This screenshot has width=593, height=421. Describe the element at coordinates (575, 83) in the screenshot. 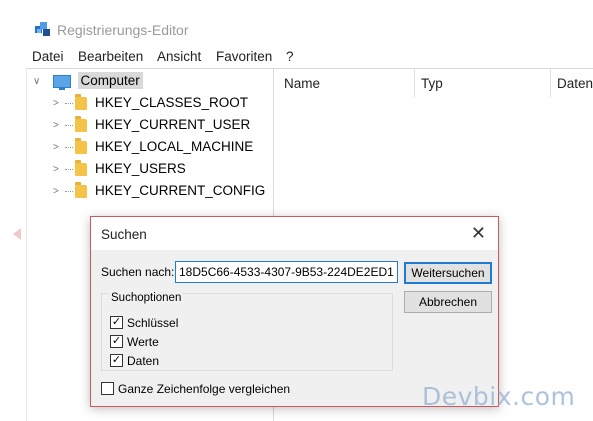

I see `column-header-daten: Daten` at that location.